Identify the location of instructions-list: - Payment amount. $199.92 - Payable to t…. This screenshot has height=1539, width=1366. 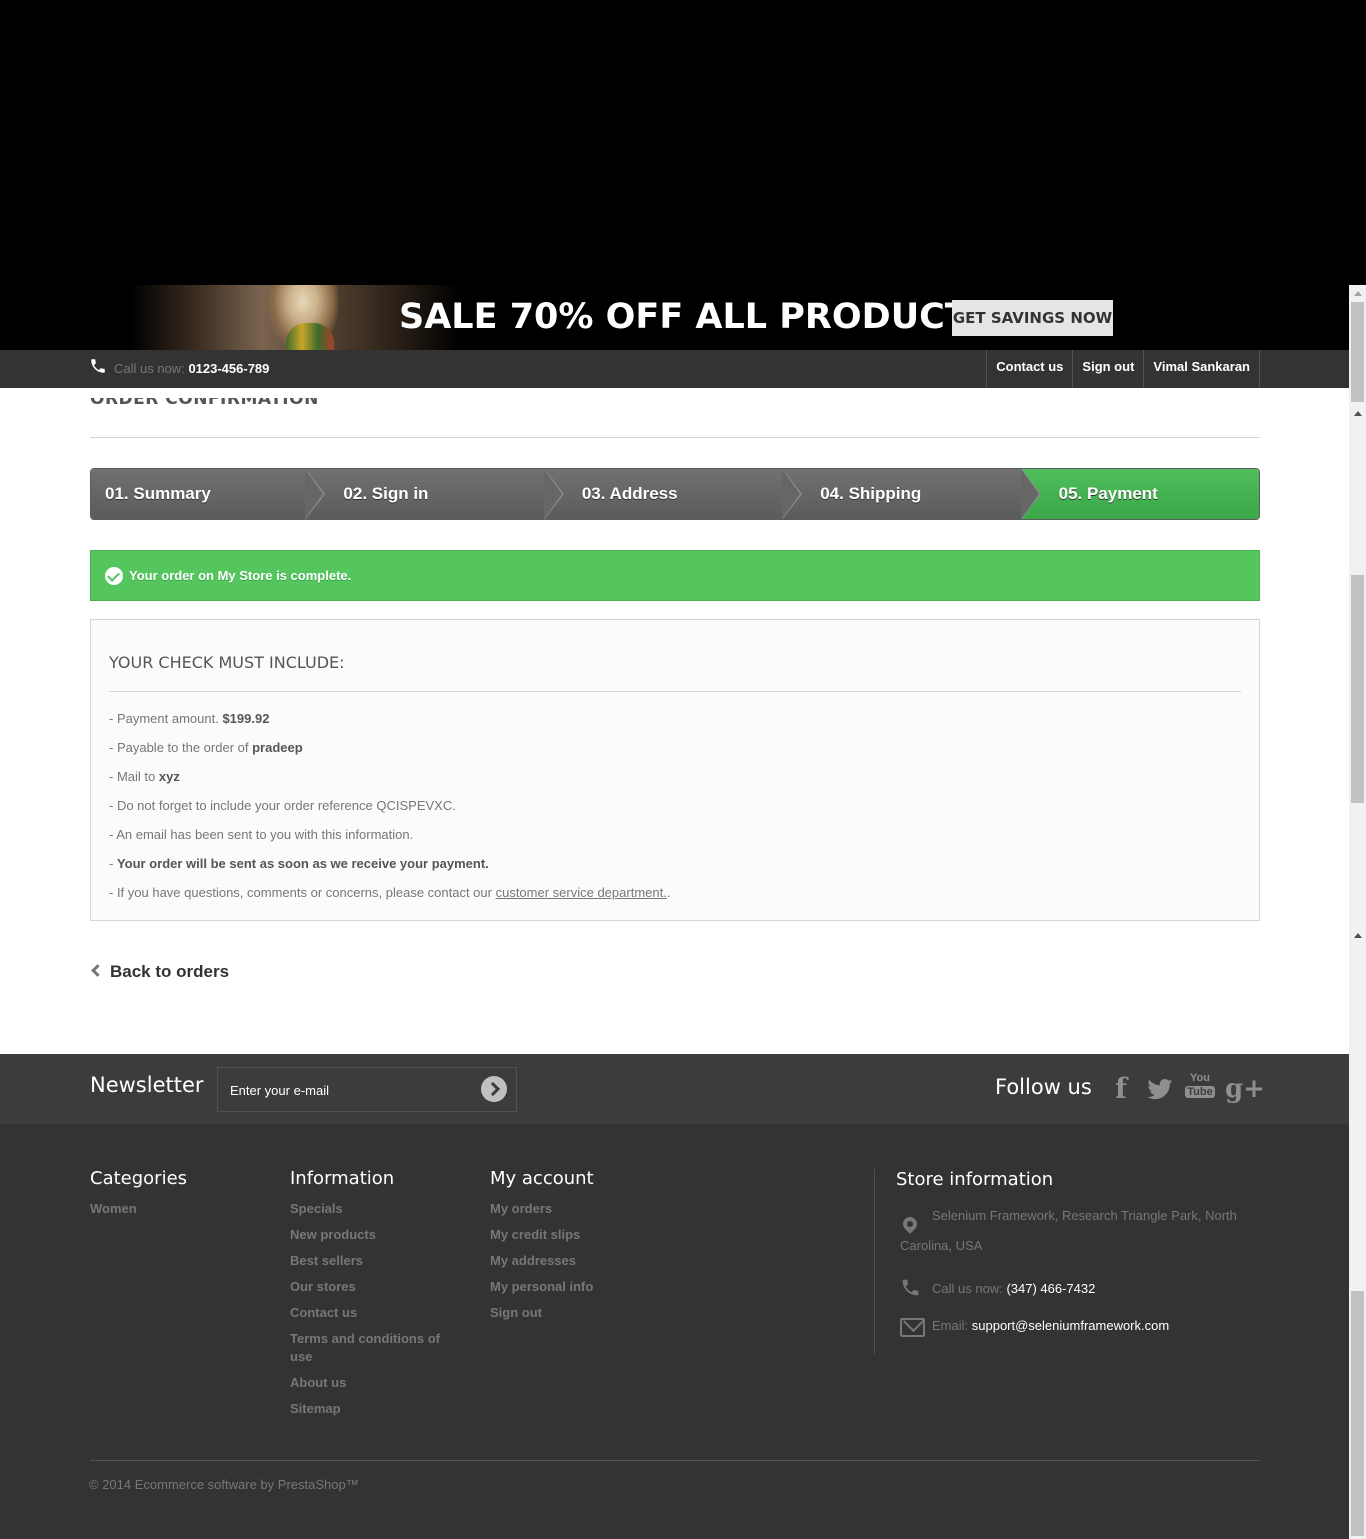
(389, 812).